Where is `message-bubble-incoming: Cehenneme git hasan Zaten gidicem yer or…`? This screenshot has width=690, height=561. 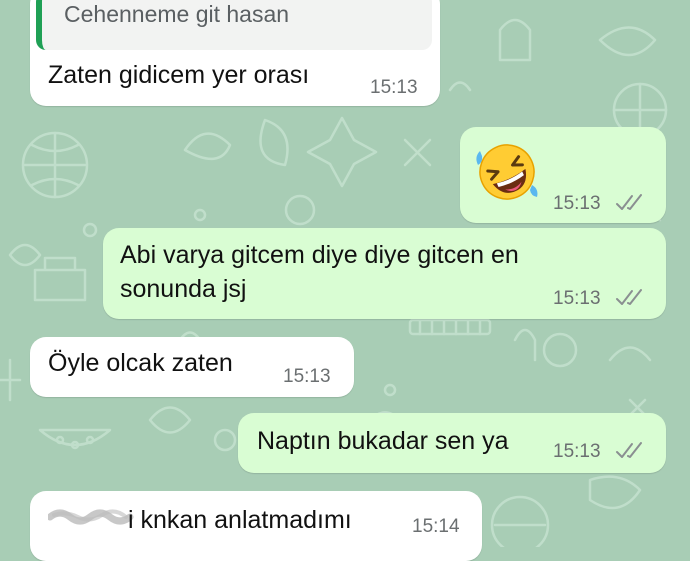 message-bubble-incoming: Cehenneme git hasan Zaten gidicem yer or… is located at coordinates (235, 53).